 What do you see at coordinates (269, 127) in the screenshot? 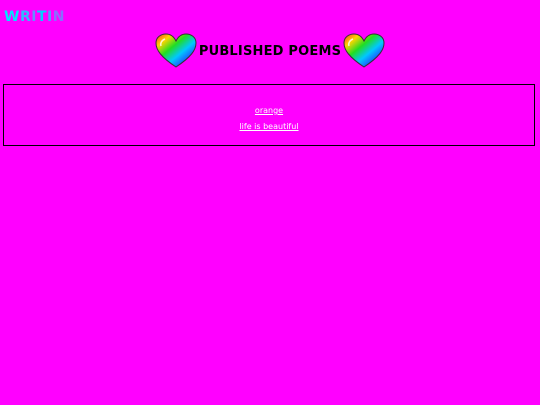
I see `poem-link-life-is-beautiful: life is beautiful` at bounding box center [269, 127].